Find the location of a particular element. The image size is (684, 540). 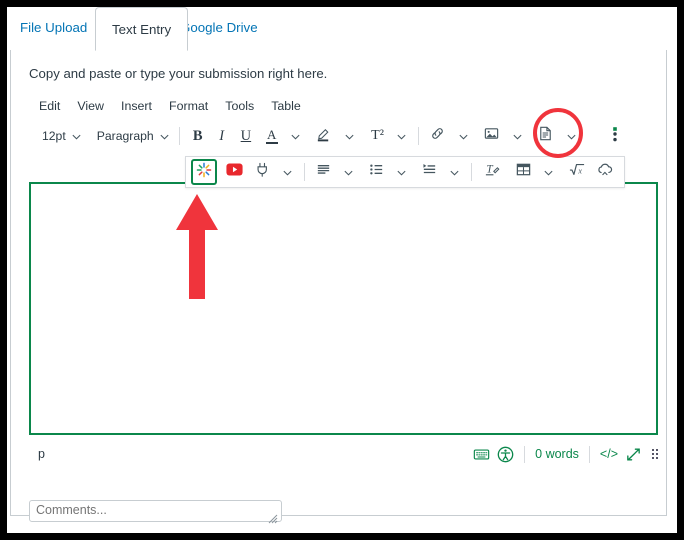

html-editor-toggle: </> is located at coordinates (609, 454).